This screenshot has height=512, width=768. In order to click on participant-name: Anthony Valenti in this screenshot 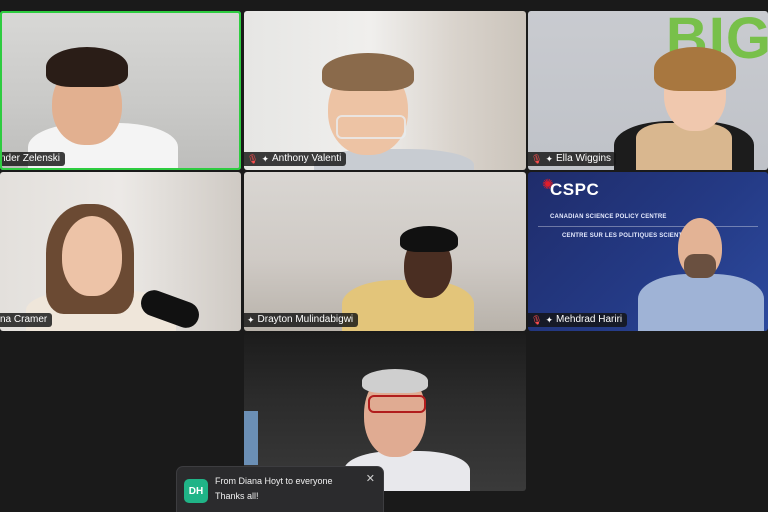, I will do `click(306, 158)`.